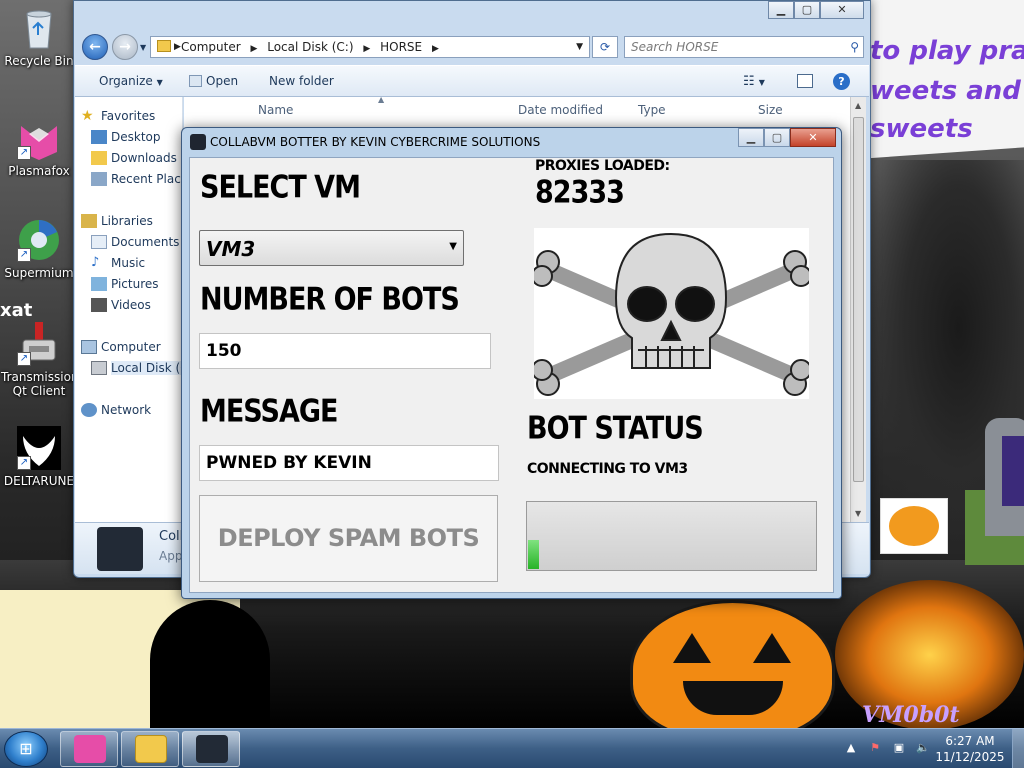 The image size is (1024, 768). I want to click on show-desktop-button, so click(1018, 748).